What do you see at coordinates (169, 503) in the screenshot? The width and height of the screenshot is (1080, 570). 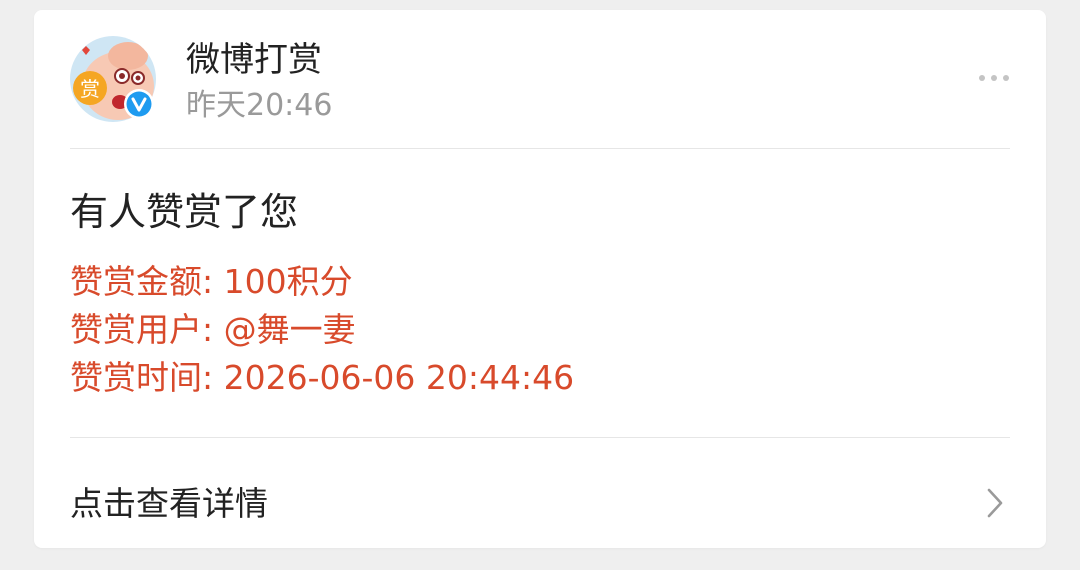 I see `view-details-label: 点击查看详情` at bounding box center [169, 503].